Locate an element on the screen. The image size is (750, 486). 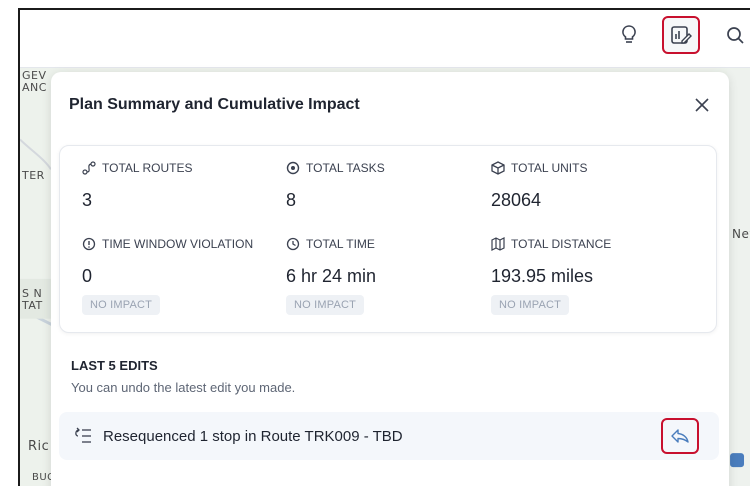
edit-item-text: Resequenced 1 stop in Route TRK009 - TBD is located at coordinates (253, 436).